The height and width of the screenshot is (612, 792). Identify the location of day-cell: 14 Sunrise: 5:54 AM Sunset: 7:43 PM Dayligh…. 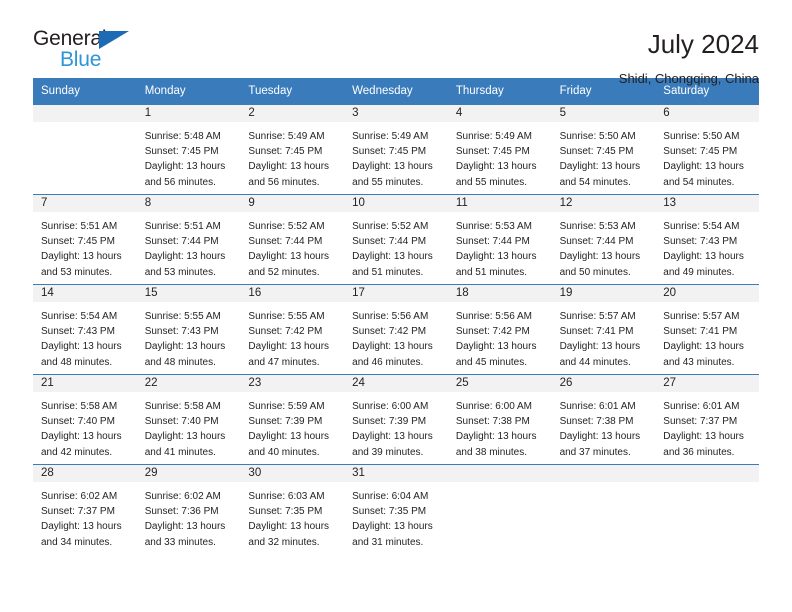
(85, 329).